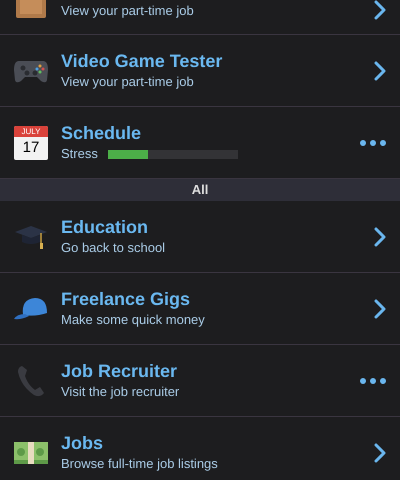 The width and height of the screenshot is (400, 480). Describe the element at coordinates (133, 320) in the screenshot. I see `item-subtitle: Make some quick money` at that location.